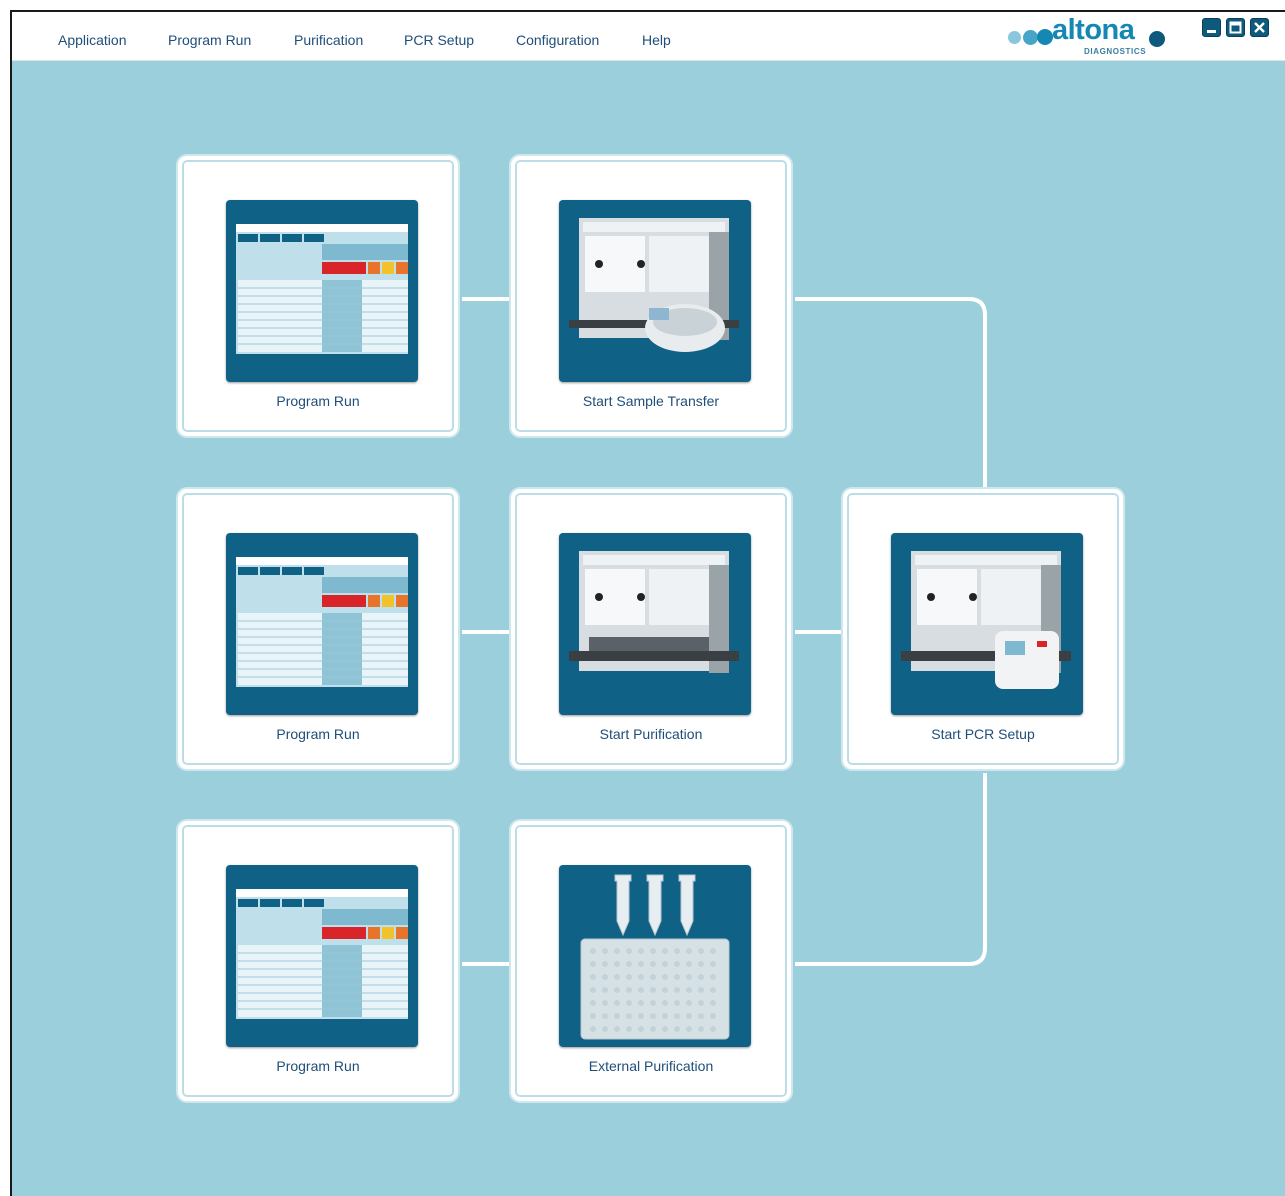  What do you see at coordinates (655, 291) in the screenshot?
I see `liquid-handler-centrifuge-image` at bounding box center [655, 291].